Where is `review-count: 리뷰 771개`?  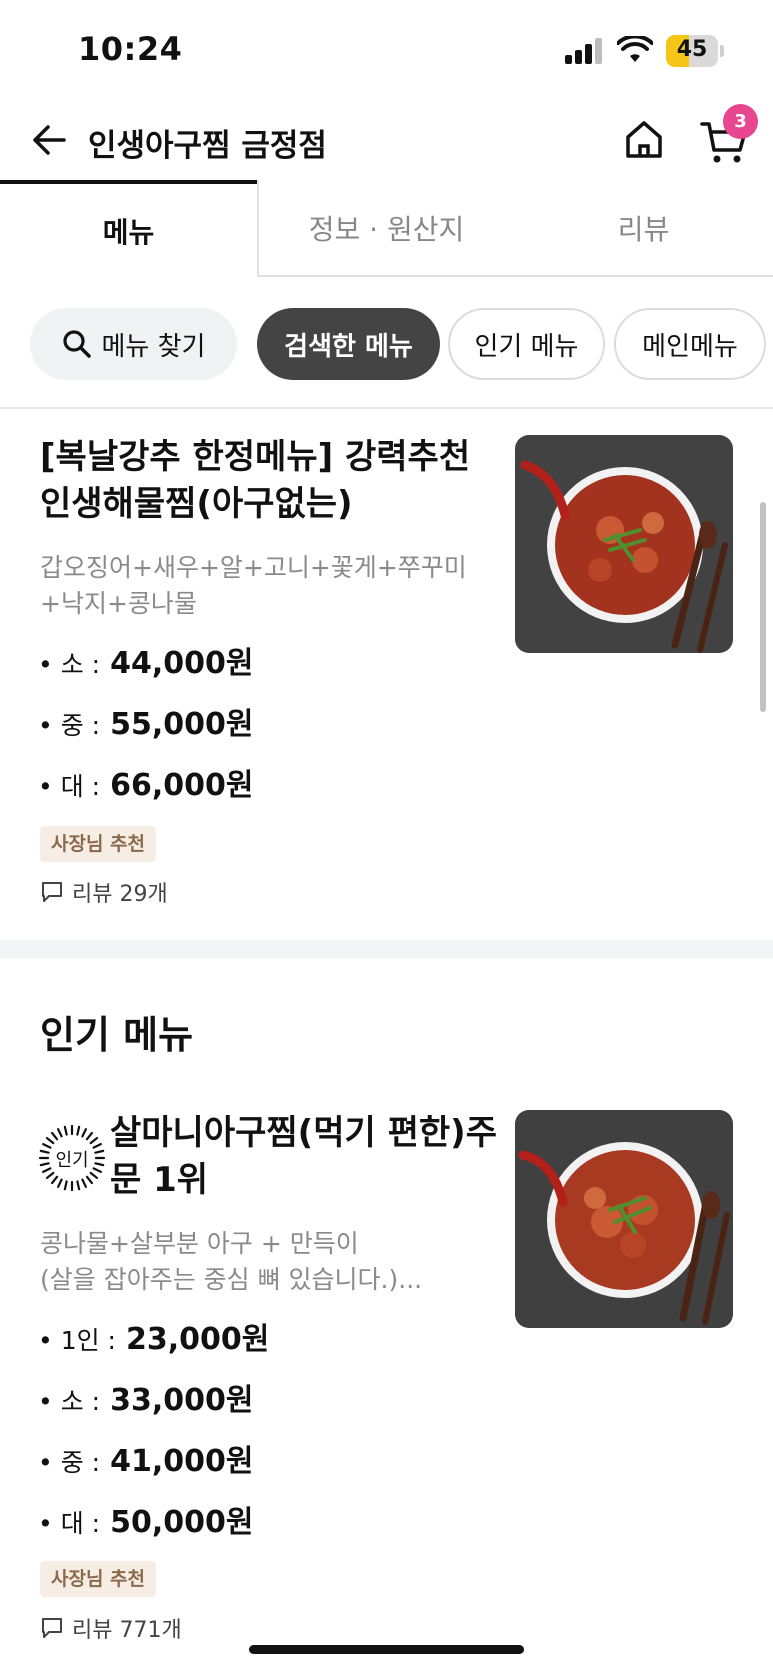
review-count: 리뷰 771개 is located at coordinates (111, 1628).